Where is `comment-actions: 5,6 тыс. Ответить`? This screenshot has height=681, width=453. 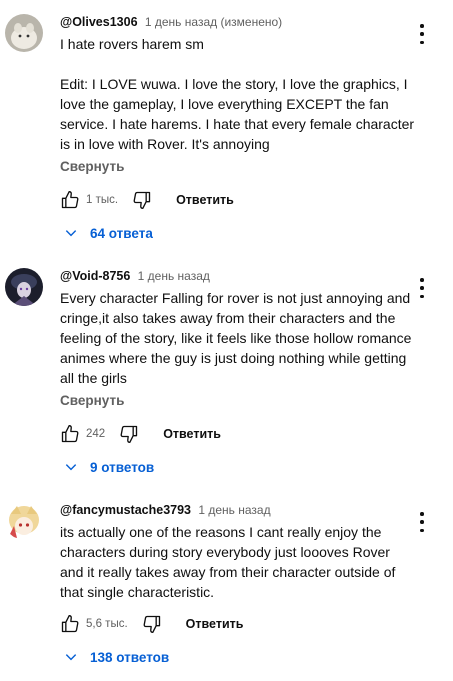 comment-actions: 5,6 тыс. Ответить is located at coordinates (151, 624).